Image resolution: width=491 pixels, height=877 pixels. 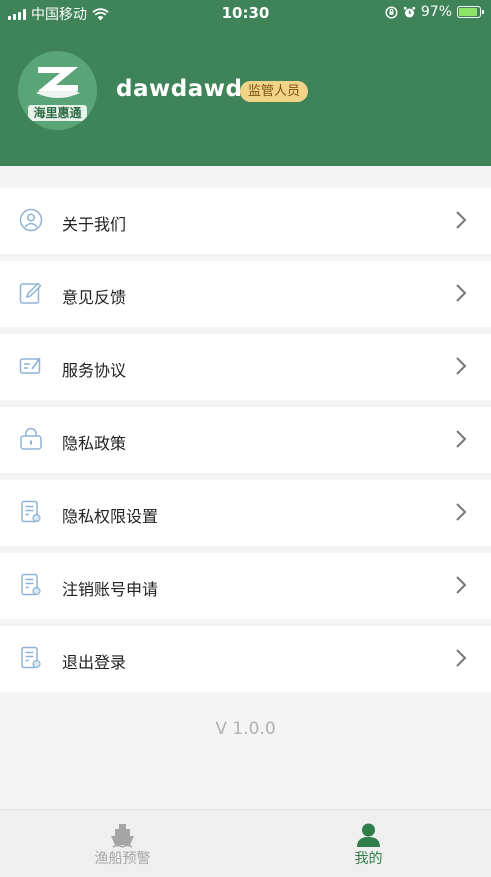 What do you see at coordinates (245, 659) in the screenshot?
I see `menu-item-logout: 退出登录` at bounding box center [245, 659].